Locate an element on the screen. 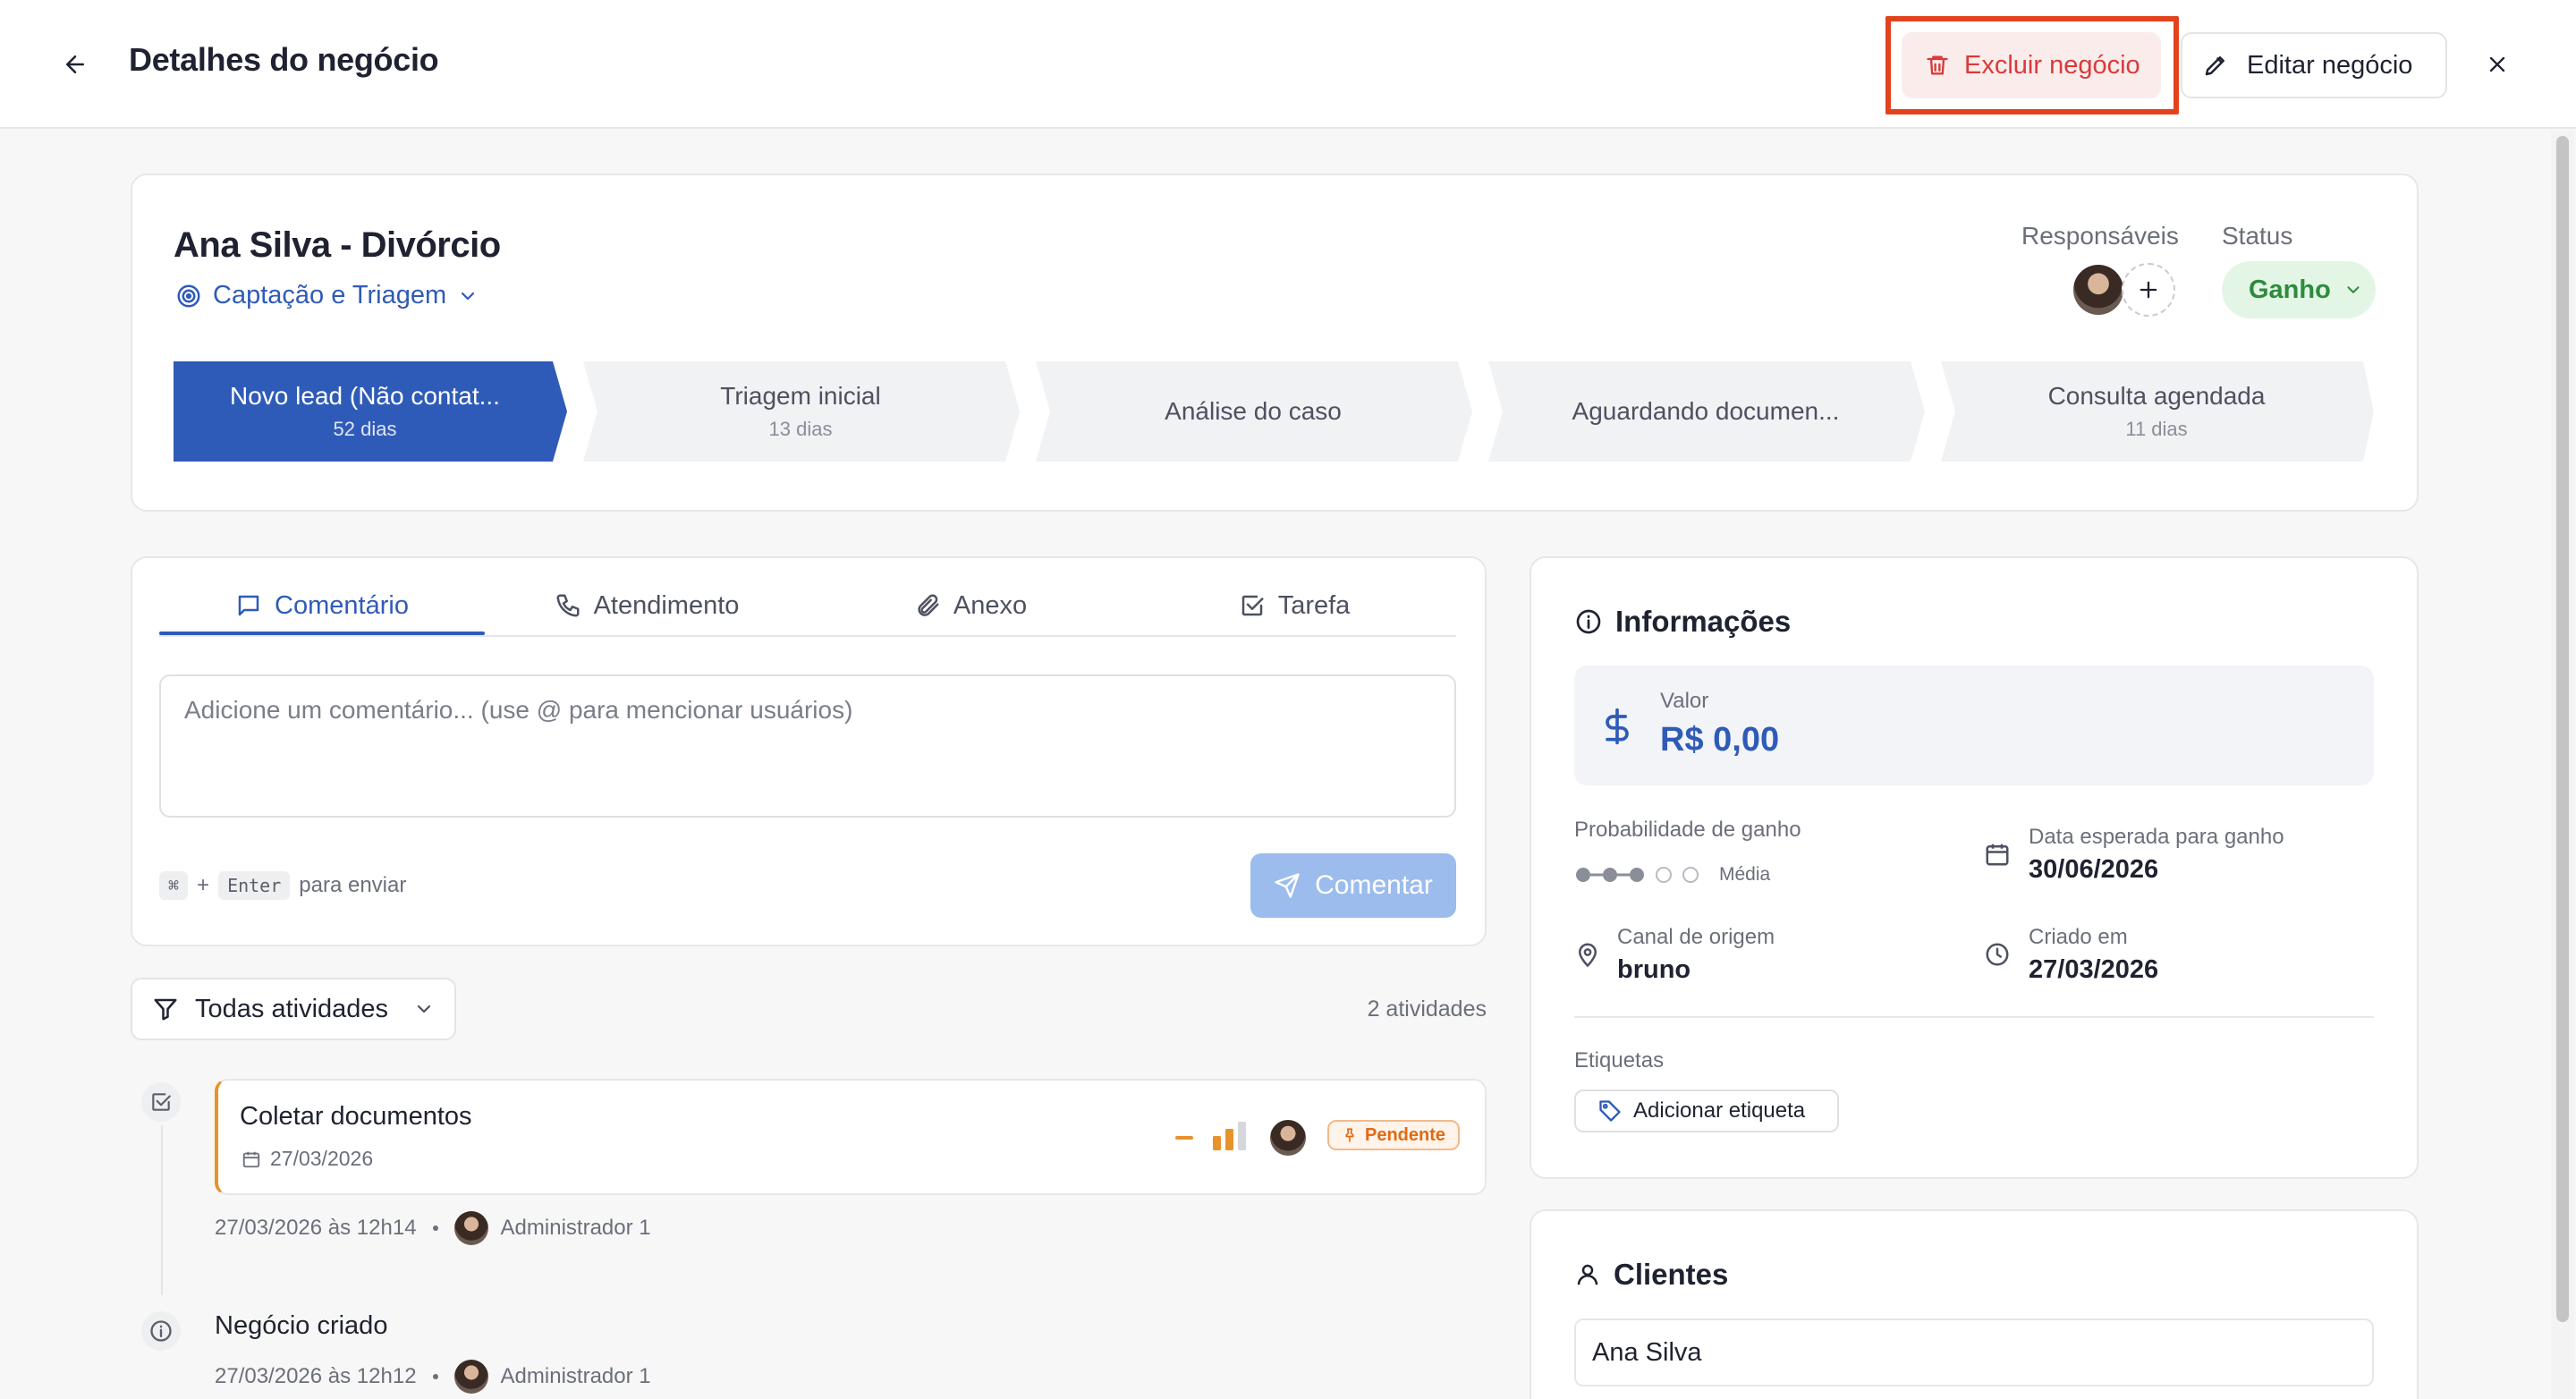  responsible-avatar is located at coordinates (2098, 290).